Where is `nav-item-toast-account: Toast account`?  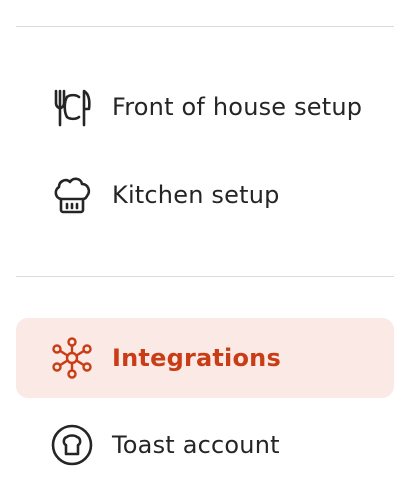
nav-item-toast-account: Toast account is located at coordinates (205, 445).